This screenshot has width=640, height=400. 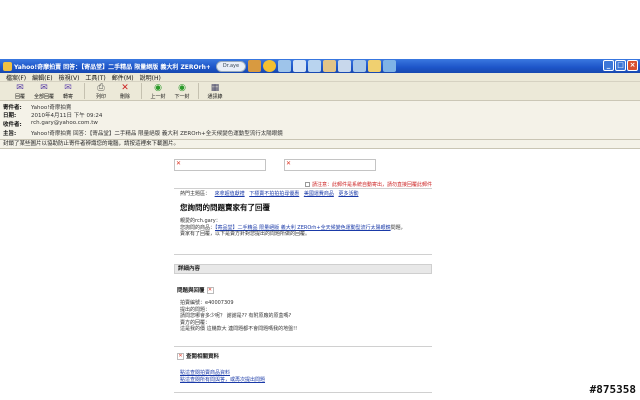 What do you see at coordinates (231, 66) in the screenshot?
I see `draye-search-button: Dr.aye` at bounding box center [231, 66].